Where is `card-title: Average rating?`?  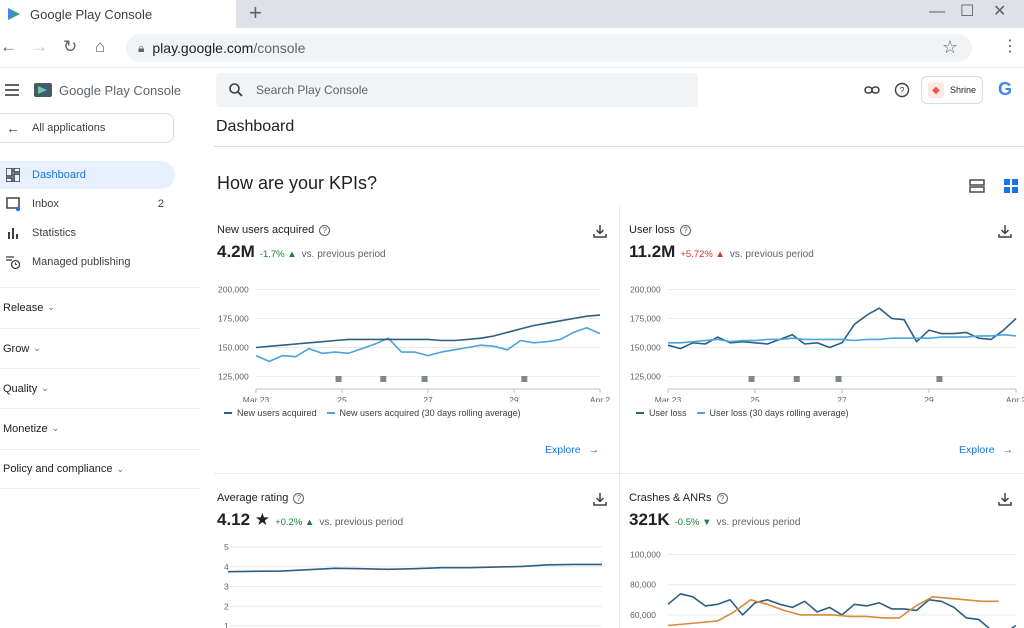 card-title: Average rating? is located at coordinates (261, 498).